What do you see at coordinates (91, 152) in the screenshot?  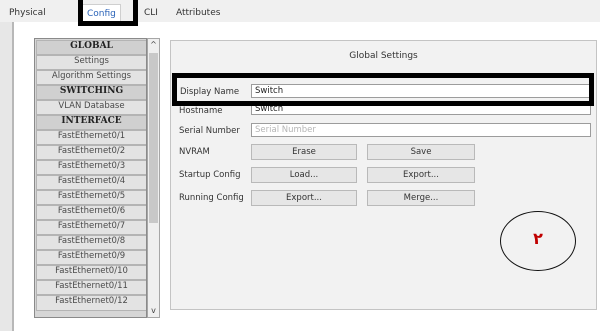 I see `sidebar-item-fastethernet: FastEthernet0/2` at bounding box center [91, 152].